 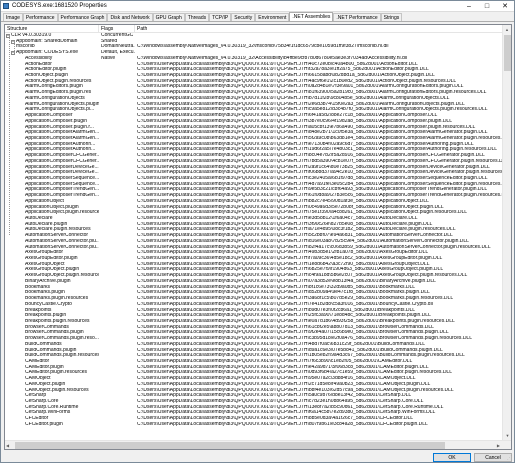 What do you see at coordinates (130, 17) in the screenshot?
I see `tab-disk-and-network: Disk and Network` at bounding box center [130, 17].